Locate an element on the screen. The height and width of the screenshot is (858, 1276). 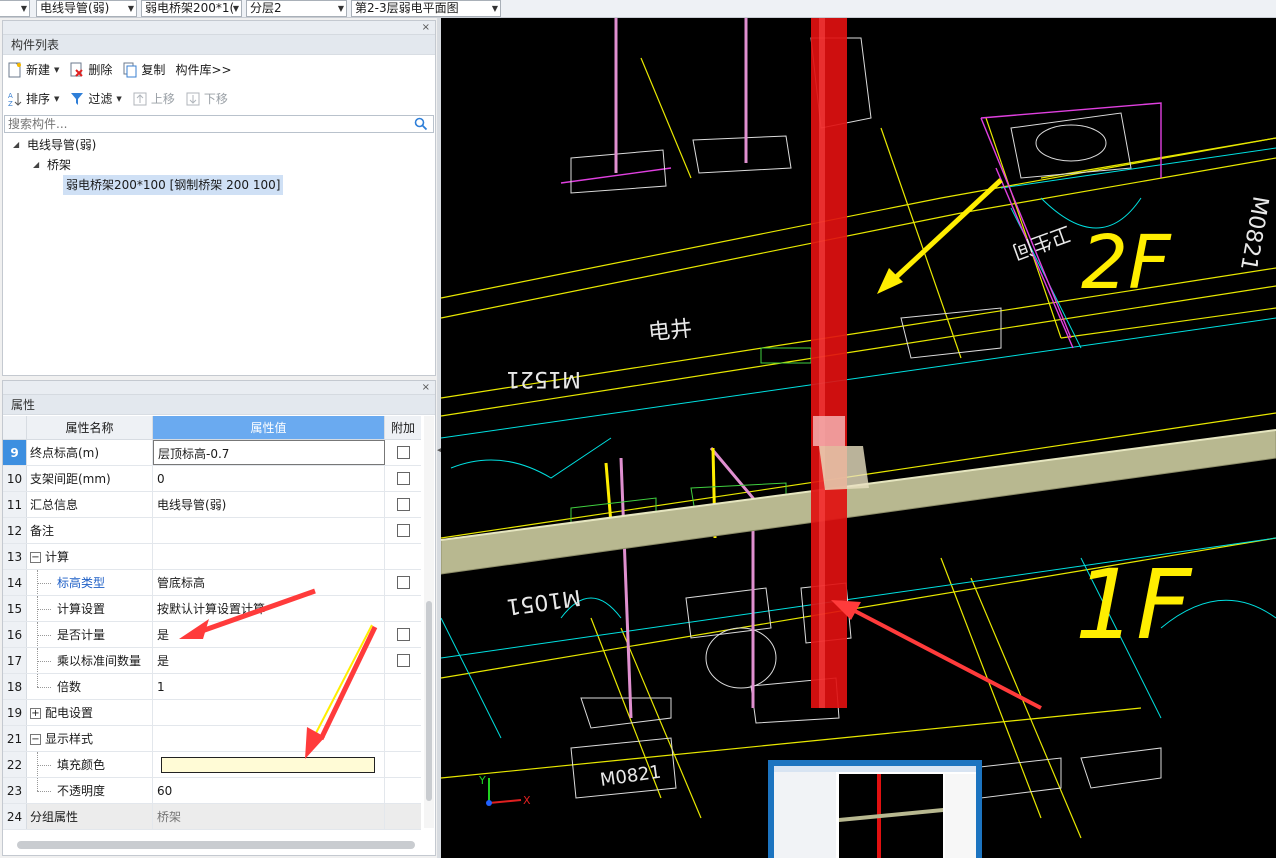
tree-node-label: 电线导管(弱) is located at coordinates (62, 145).